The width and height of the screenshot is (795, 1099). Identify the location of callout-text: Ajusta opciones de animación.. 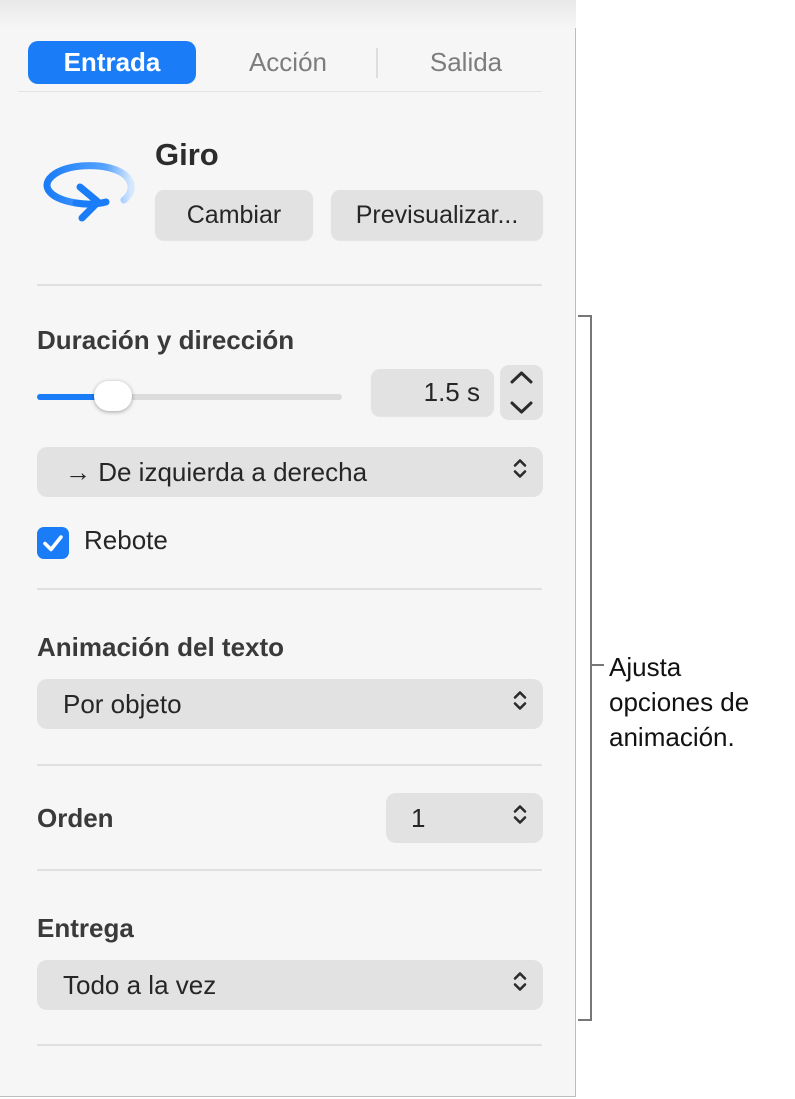
(699, 702).